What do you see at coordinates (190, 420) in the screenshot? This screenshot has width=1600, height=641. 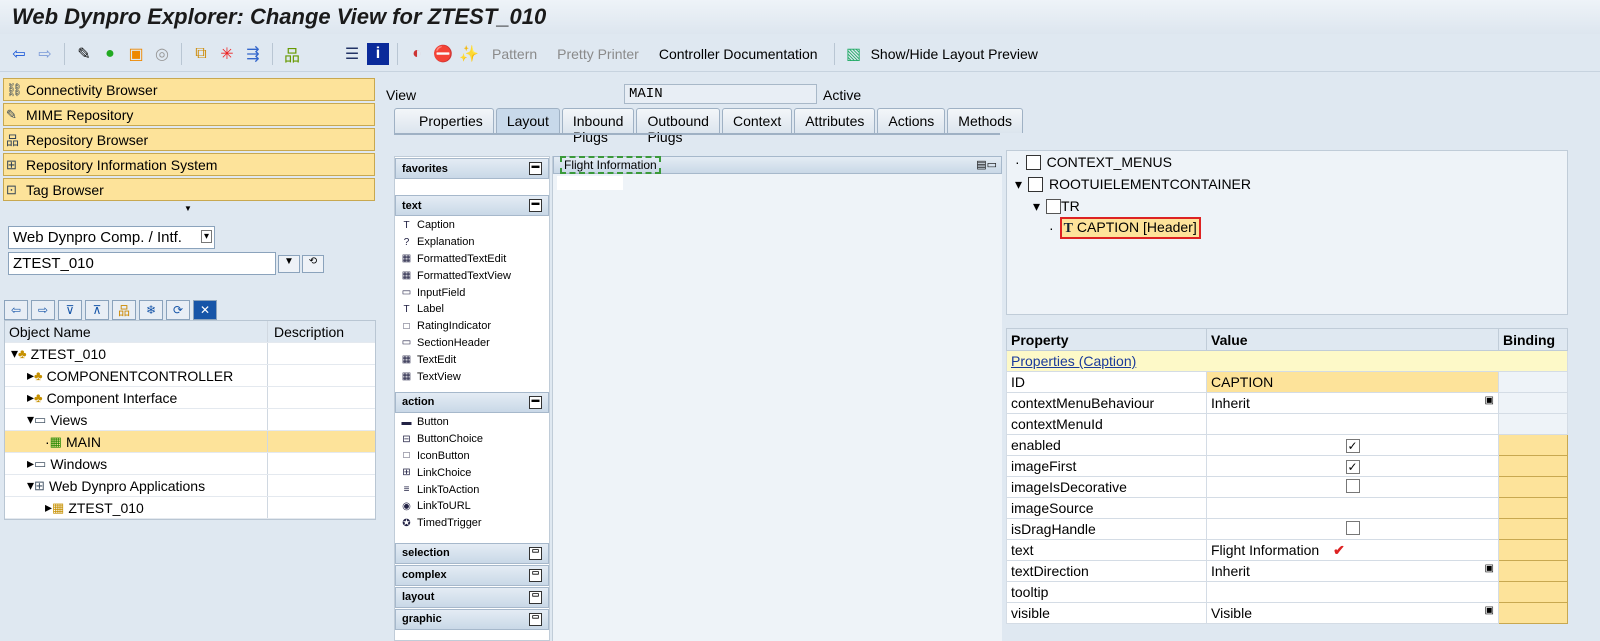 I see `tree-row: ▾ ▭ Views` at bounding box center [190, 420].